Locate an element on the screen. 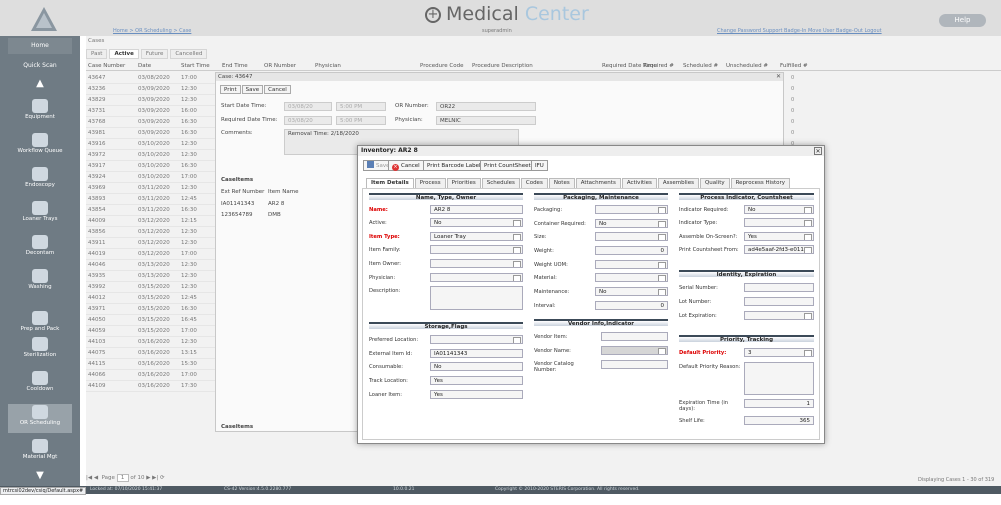 Image resolution: width=1001 pixels, height=505 pixels. print-barcode-button: Print Barcode Label is located at coordinates (454, 165).